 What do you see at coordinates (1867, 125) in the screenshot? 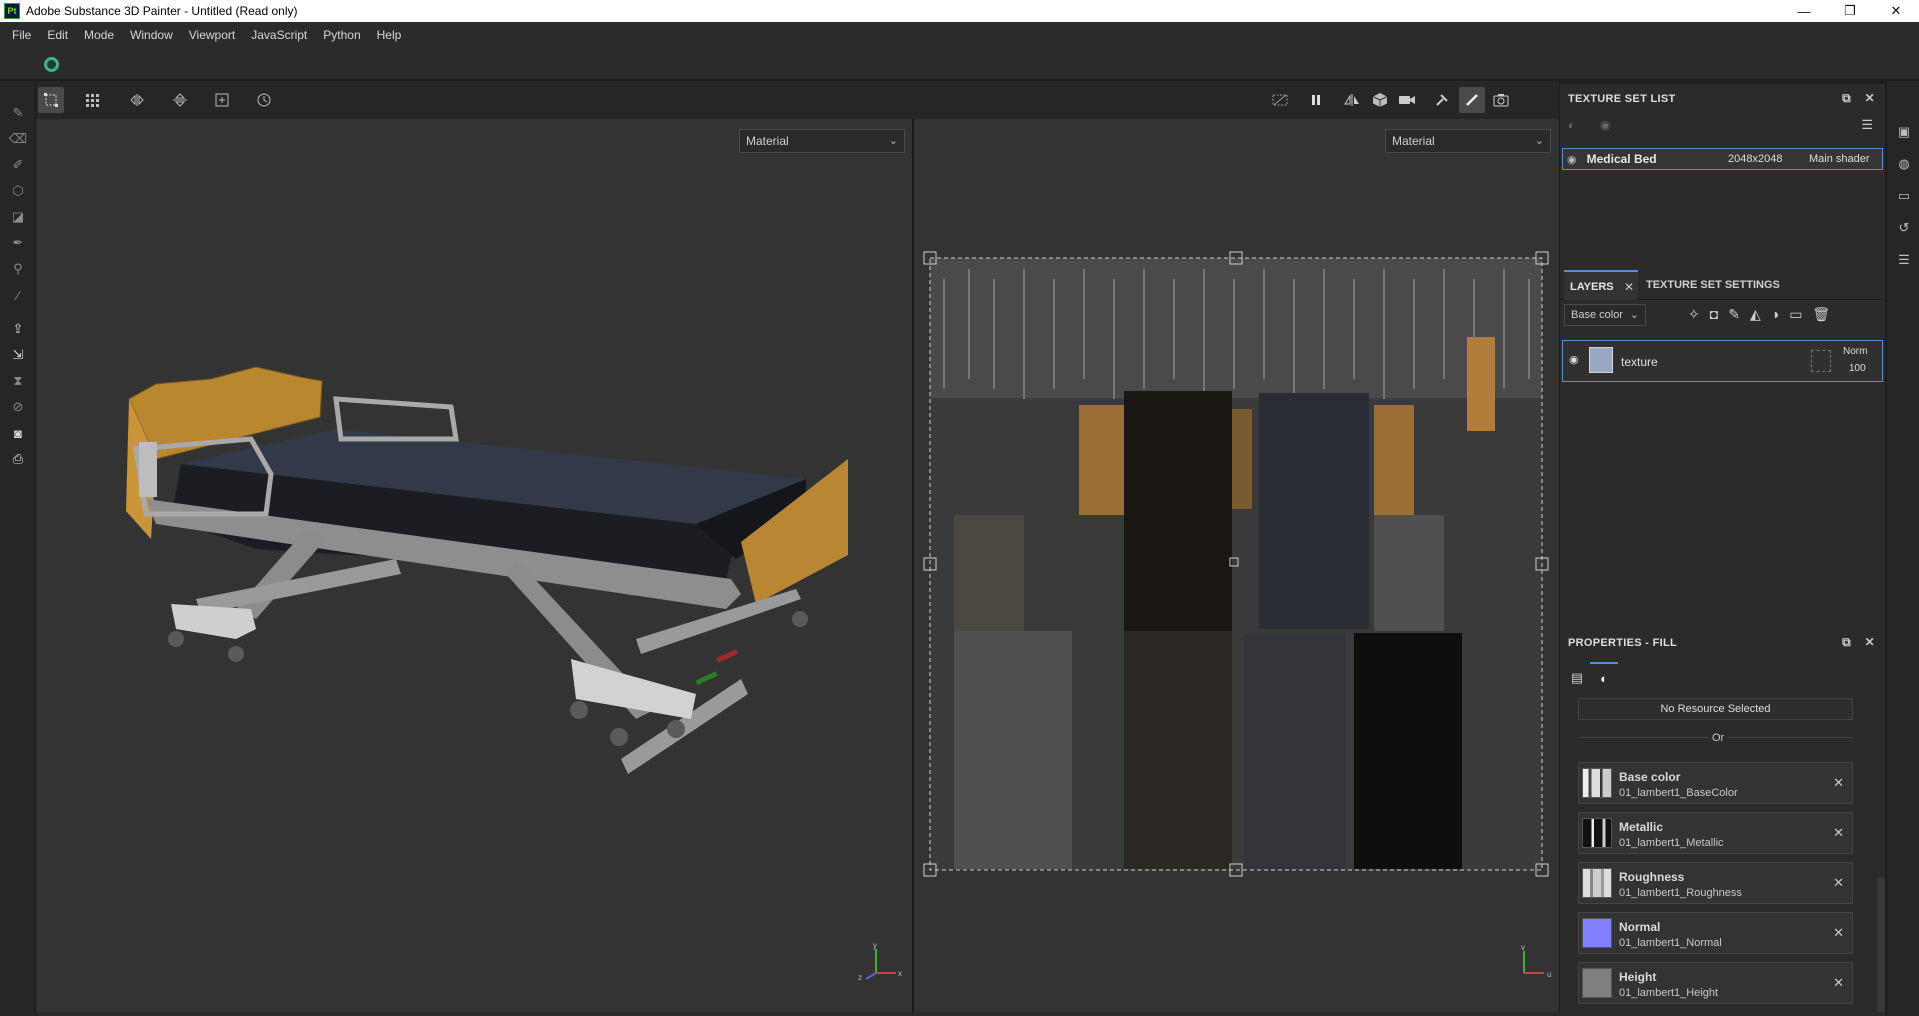
I see `hamburger-menu-icon: ☰` at bounding box center [1867, 125].